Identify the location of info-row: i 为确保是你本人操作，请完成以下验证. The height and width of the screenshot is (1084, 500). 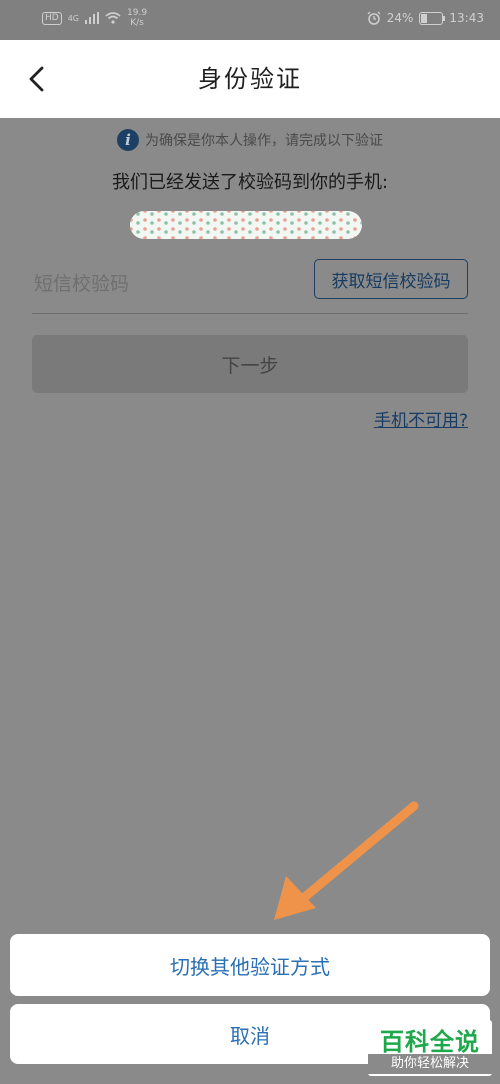
(250, 140).